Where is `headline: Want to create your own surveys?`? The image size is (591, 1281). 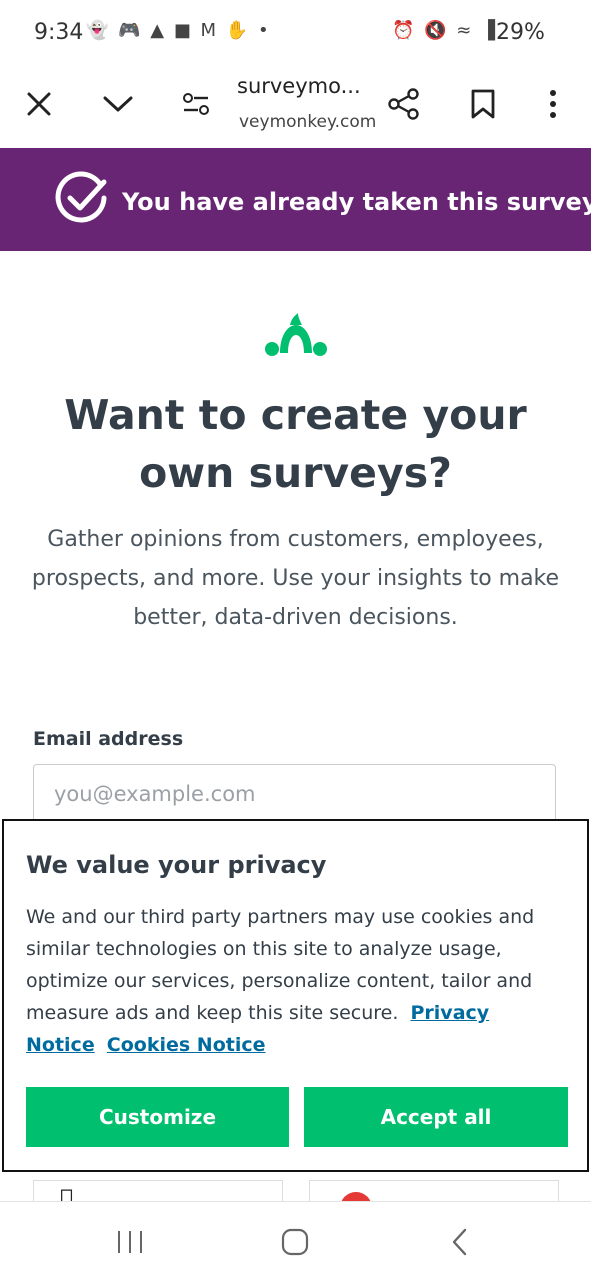
headline: Want to create your own surveys? is located at coordinates (295, 444).